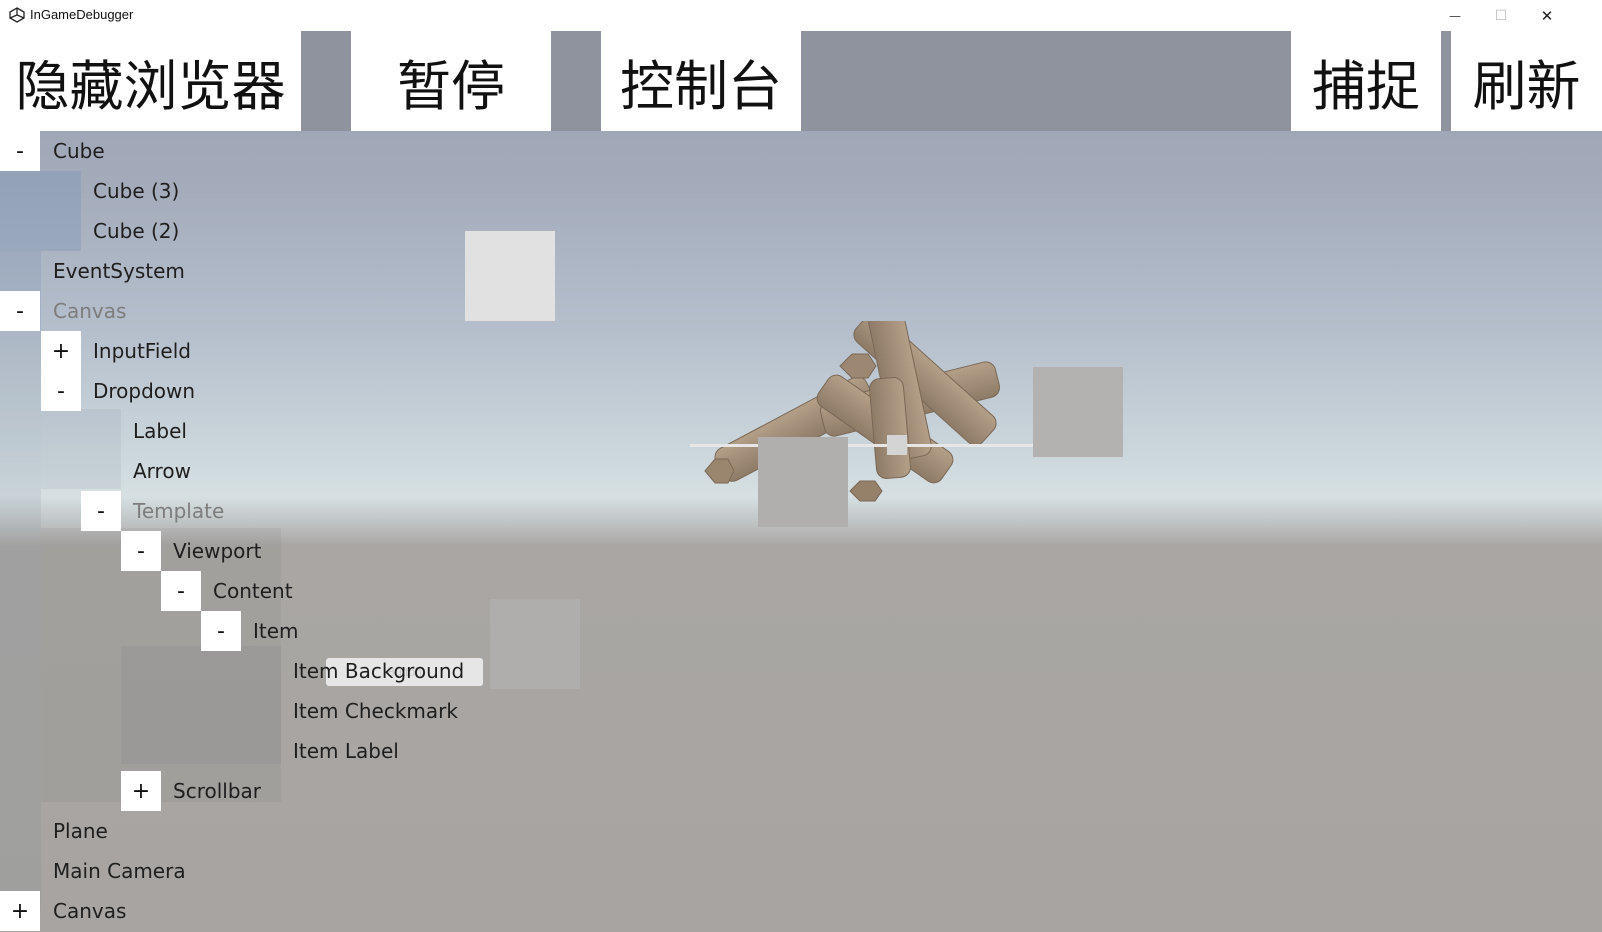 This screenshot has height=932, width=1602. What do you see at coordinates (346, 751) in the screenshot?
I see `tree-item-item-label: Item Label` at bounding box center [346, 751].